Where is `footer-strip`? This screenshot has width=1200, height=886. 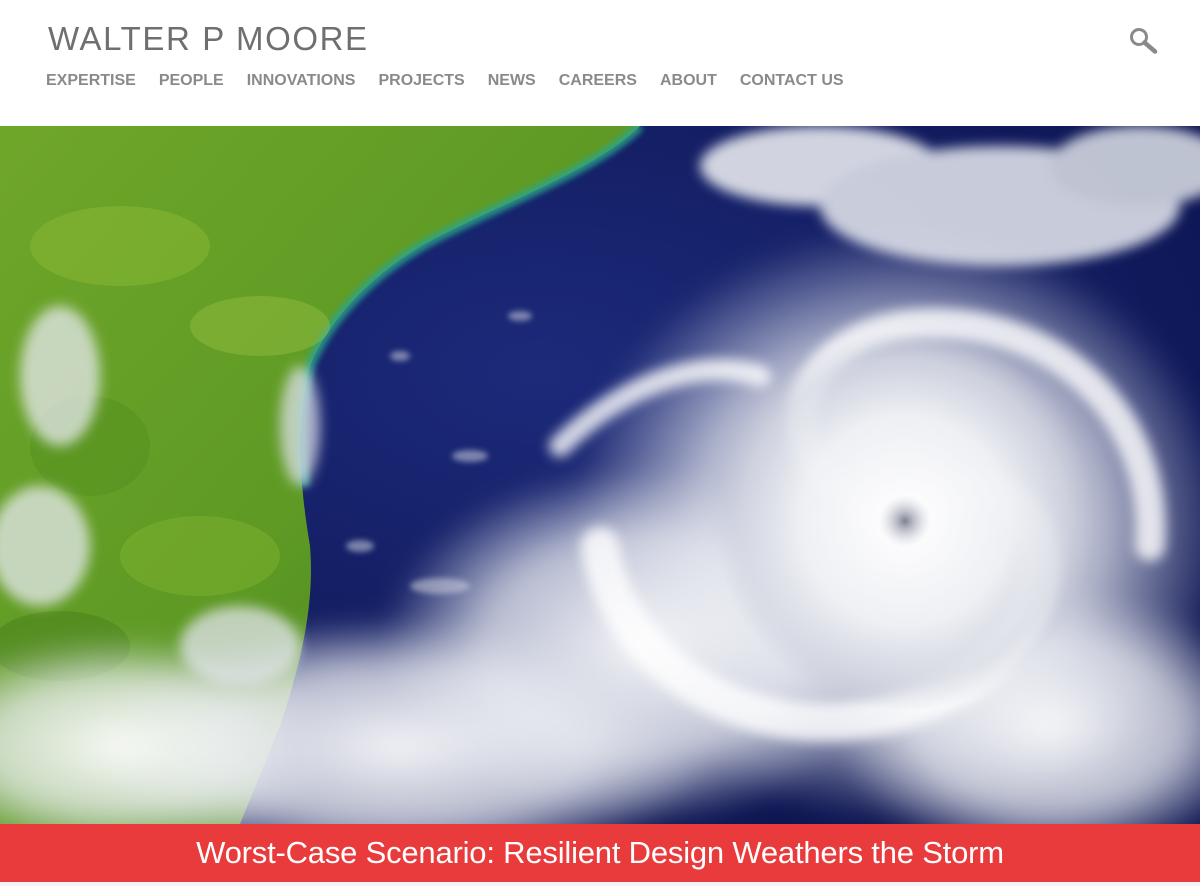
footer-strip is located at coordinates (600, 884).